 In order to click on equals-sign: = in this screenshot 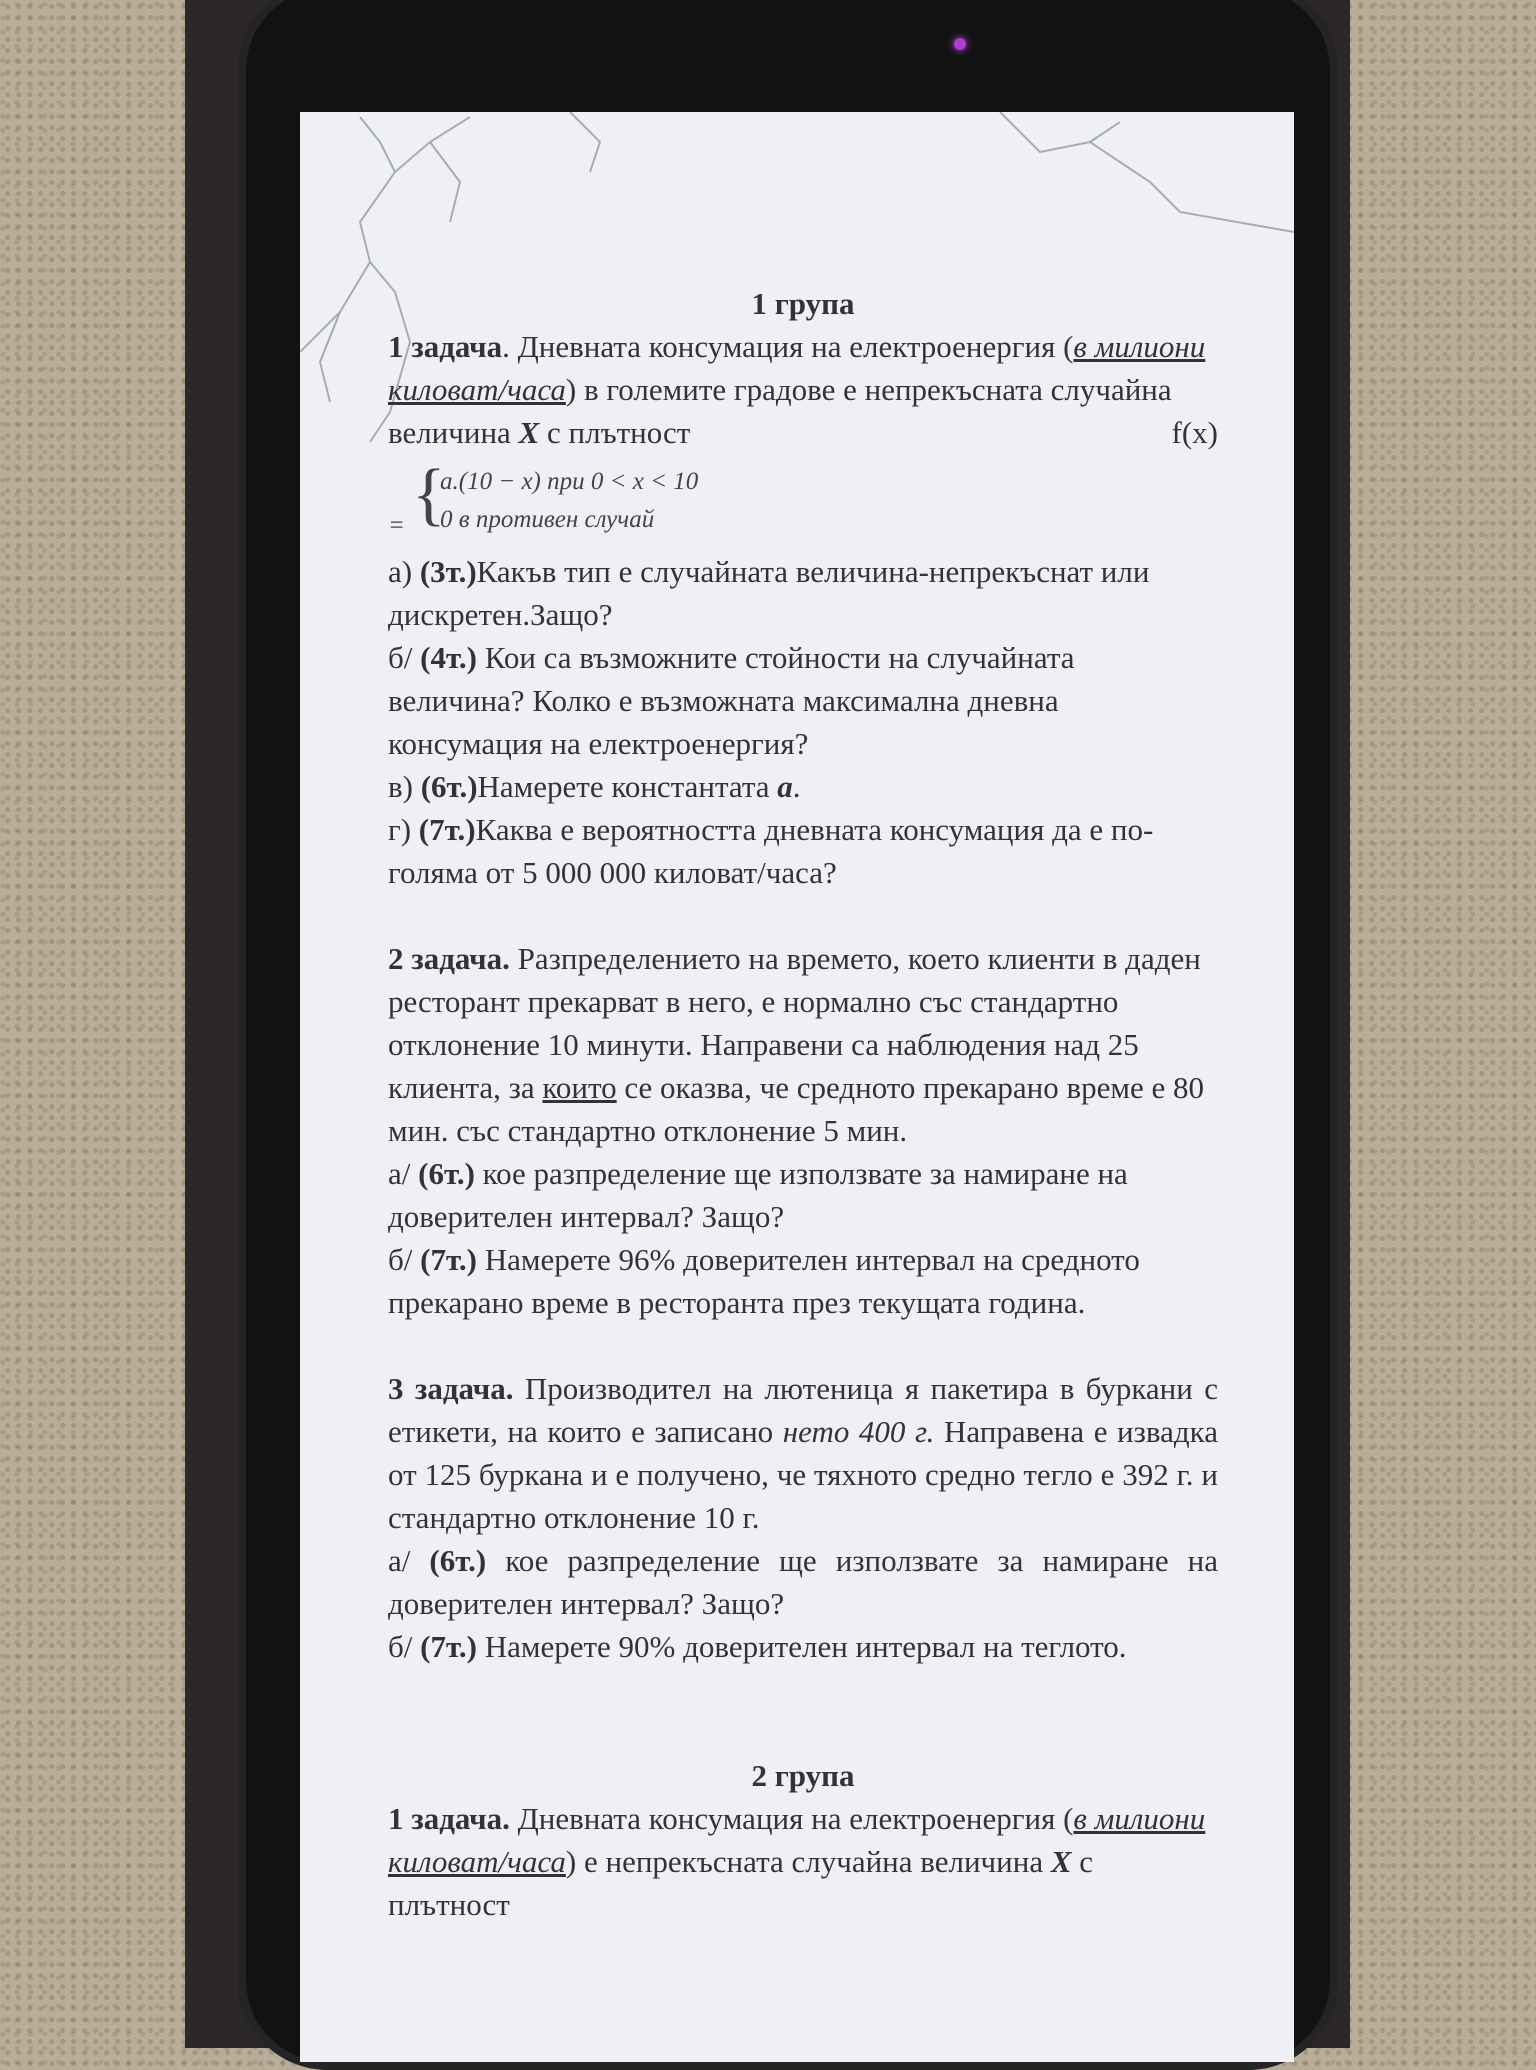, I will do `click(396, 525)`.